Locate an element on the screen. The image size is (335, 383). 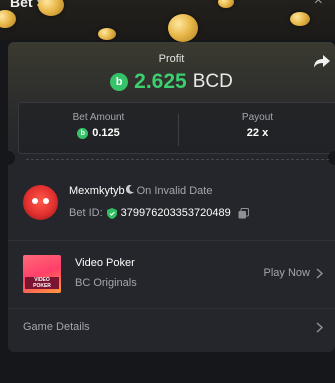
bet-id-label: Bet ID: is located at coordinates (86, 213).